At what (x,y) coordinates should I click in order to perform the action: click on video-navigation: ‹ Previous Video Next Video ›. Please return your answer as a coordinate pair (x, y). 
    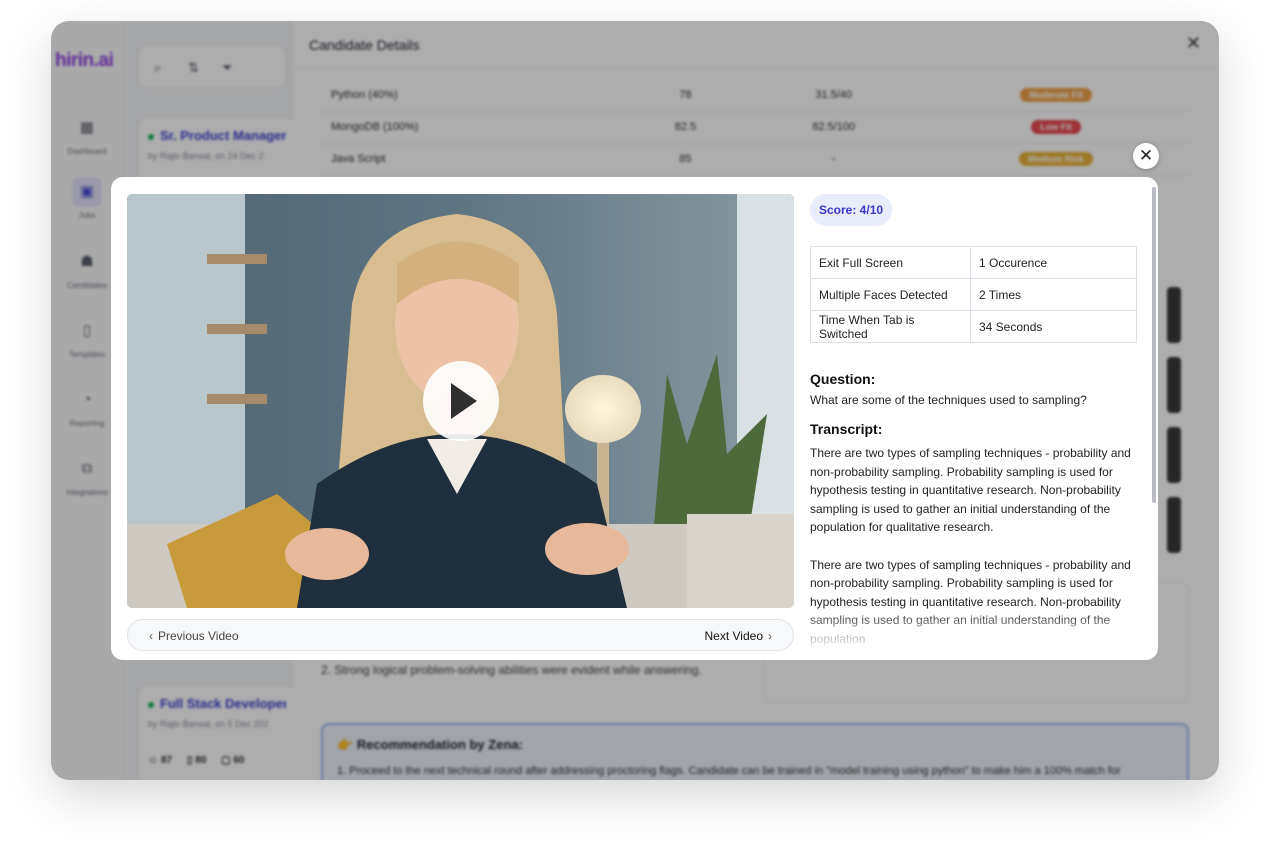
    Looking at the image, I should click on (460, 635).